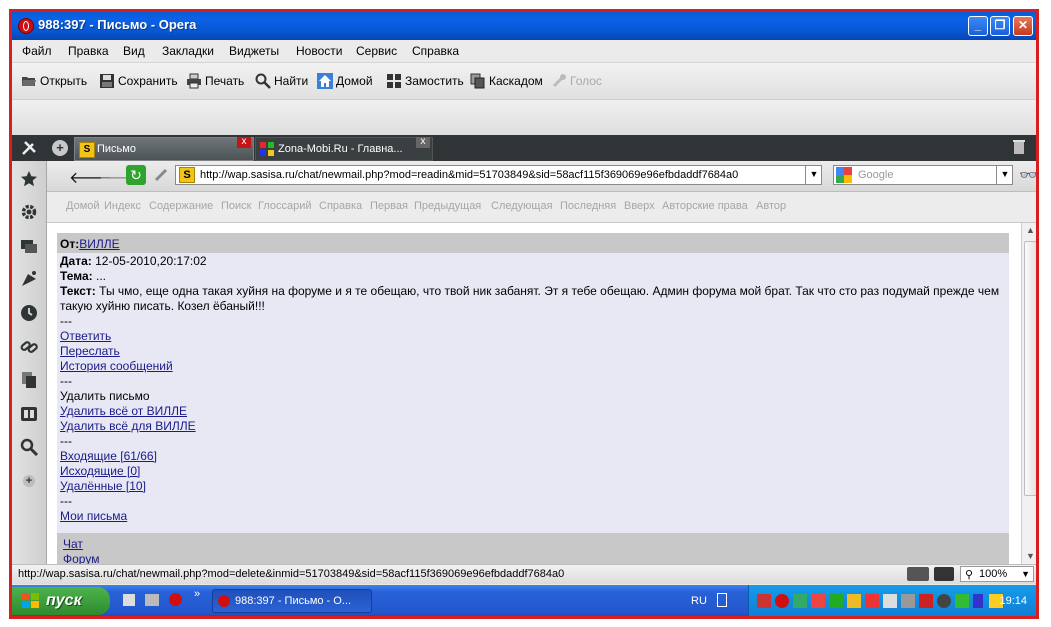 The width and height of the screenshot is (1051, 627). I want to click on maximize-button: ❐, so click(1000, 26).